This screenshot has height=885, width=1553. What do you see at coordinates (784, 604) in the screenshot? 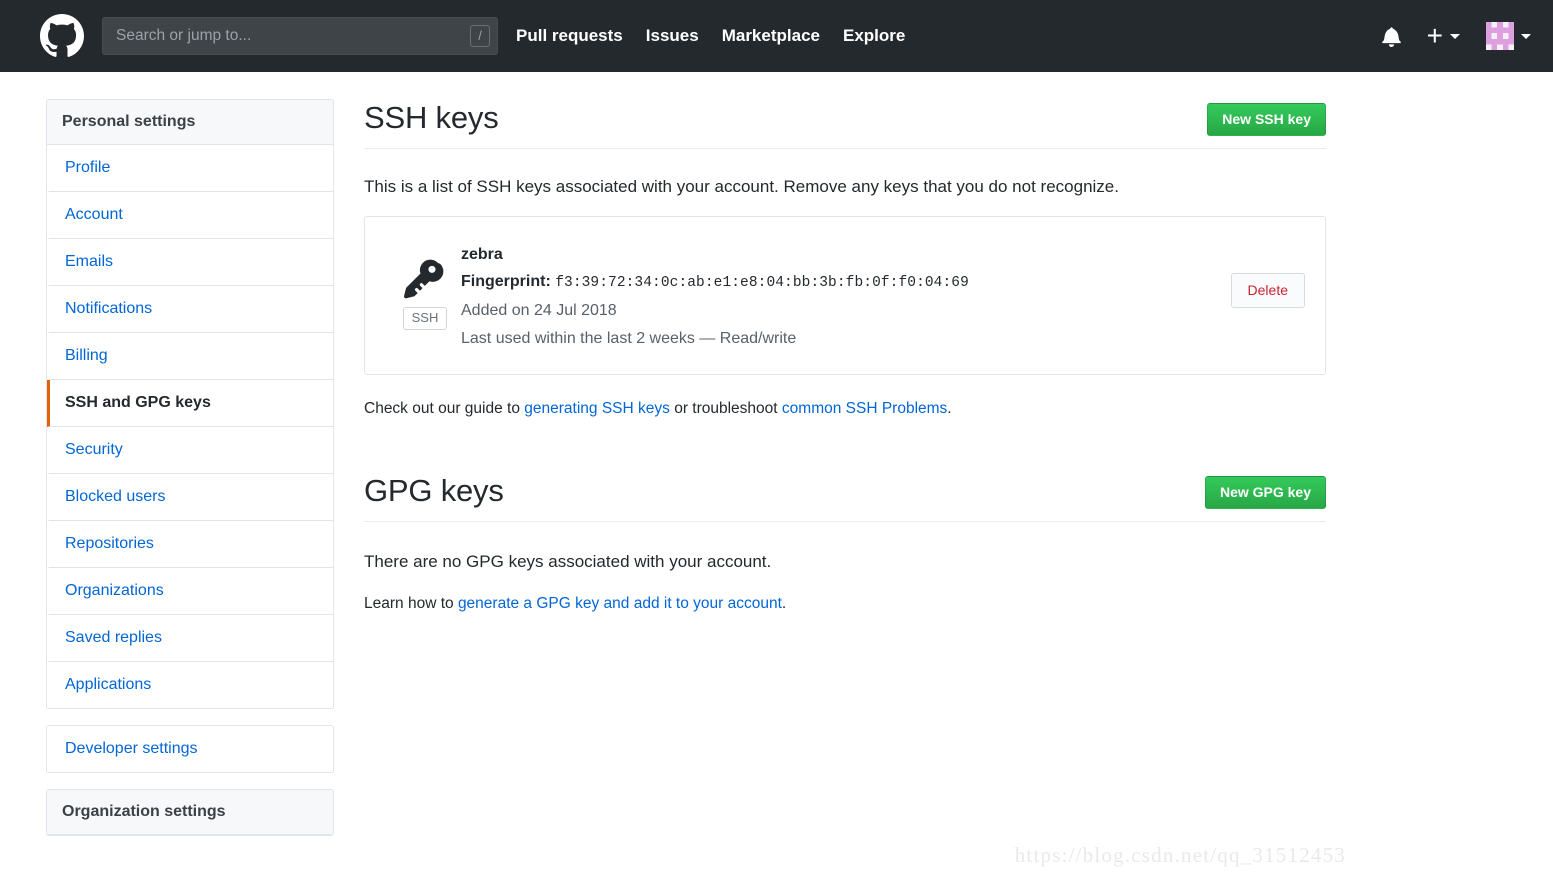
I see `gpg-learn-suffix: .` at bounding box center [784, 604].